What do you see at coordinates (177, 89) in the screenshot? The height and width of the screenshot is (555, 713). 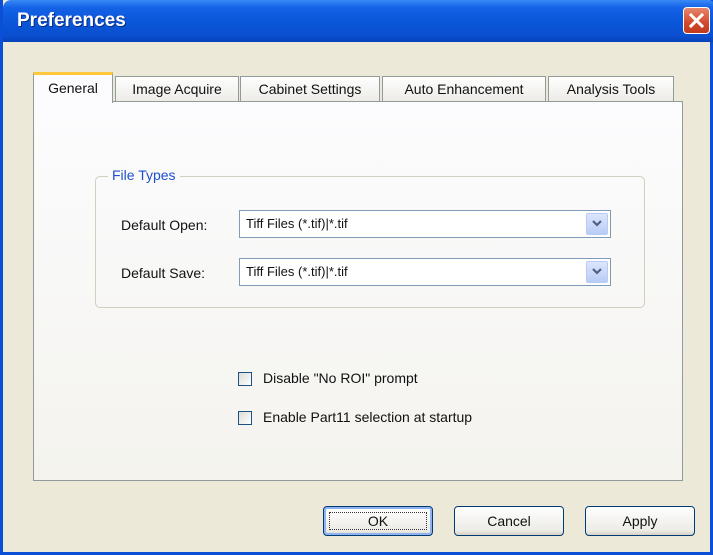 I see `tab-image-acquire: Image Acquire` at bounding box center [177, 89].